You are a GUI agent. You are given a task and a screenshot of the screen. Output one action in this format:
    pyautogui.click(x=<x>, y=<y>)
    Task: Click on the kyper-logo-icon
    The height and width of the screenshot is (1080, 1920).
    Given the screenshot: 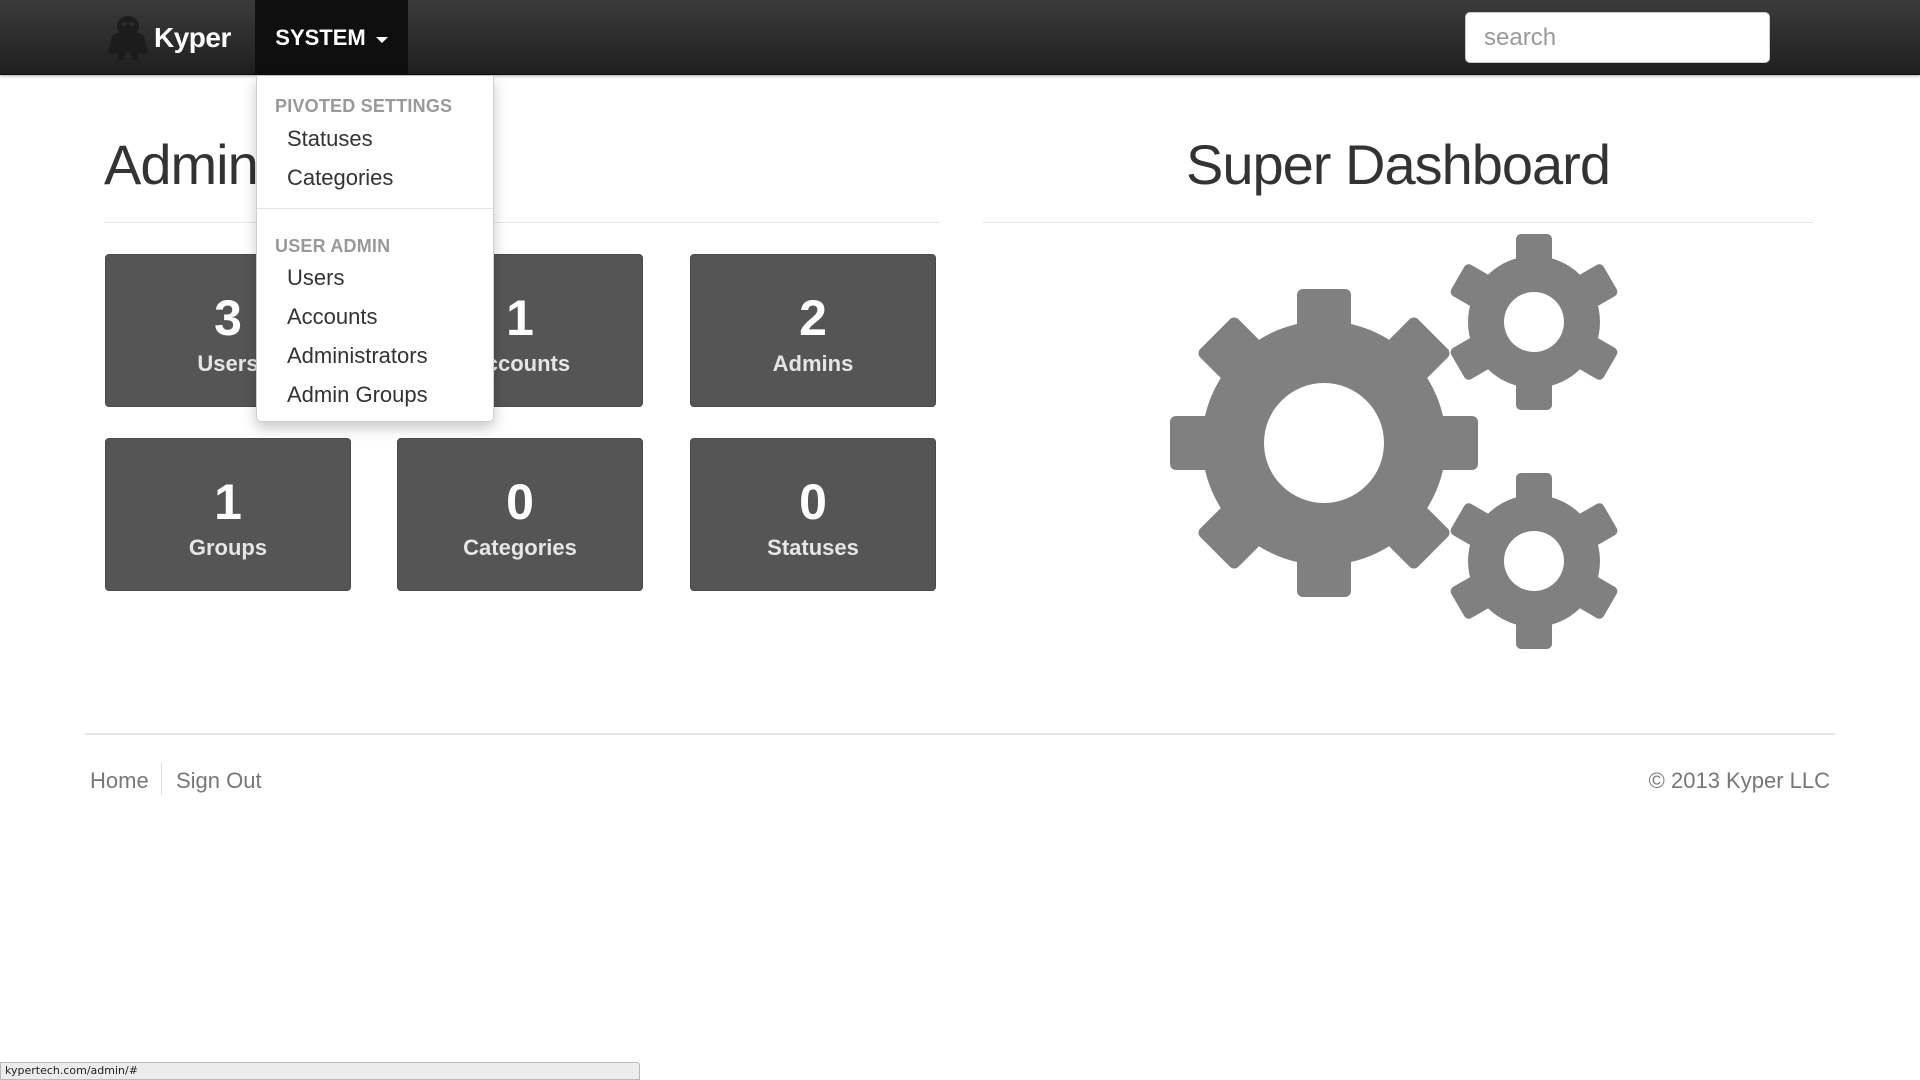 What is the action you would take?
    pyautogui.click(x=128, y=38)
    